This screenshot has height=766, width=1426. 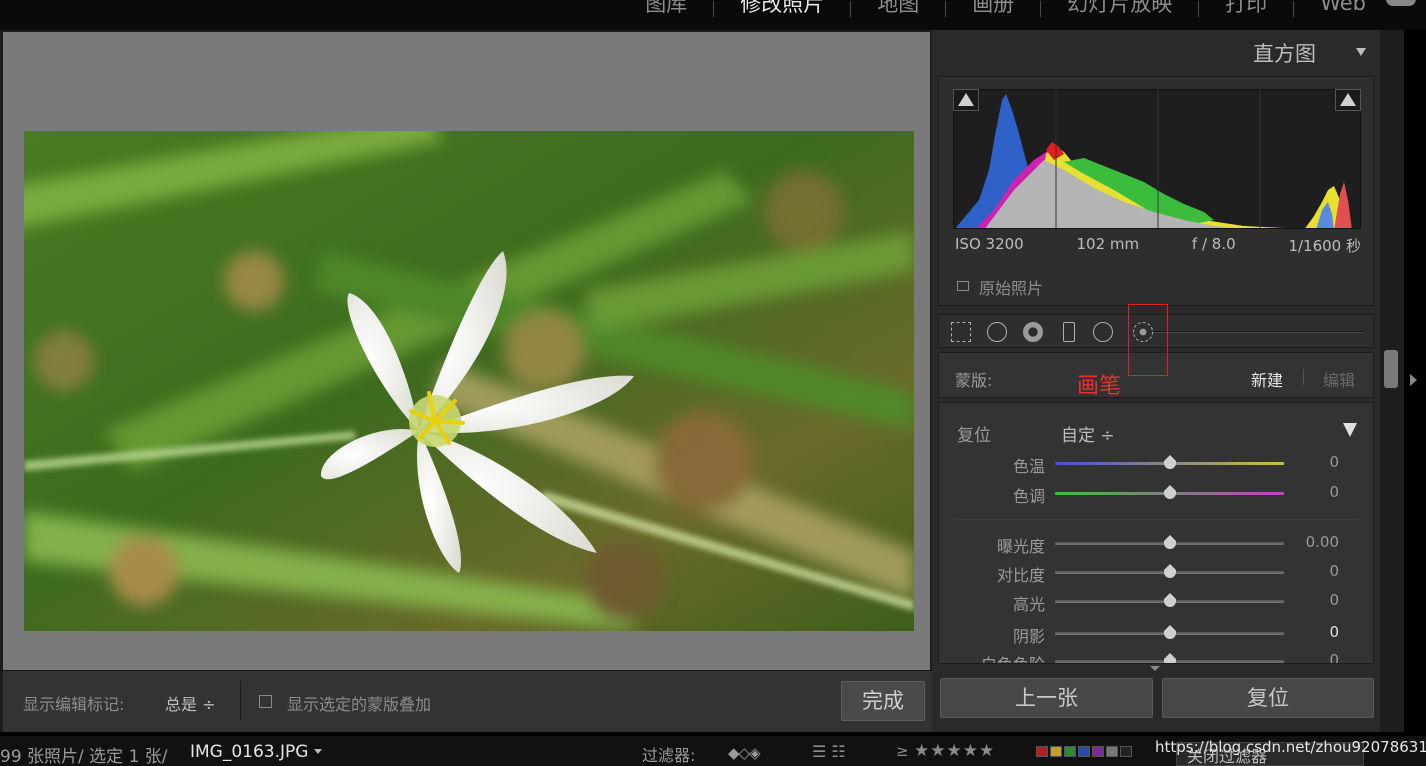 I want to click on module-print: 打印, so click(x=1246, y=9).